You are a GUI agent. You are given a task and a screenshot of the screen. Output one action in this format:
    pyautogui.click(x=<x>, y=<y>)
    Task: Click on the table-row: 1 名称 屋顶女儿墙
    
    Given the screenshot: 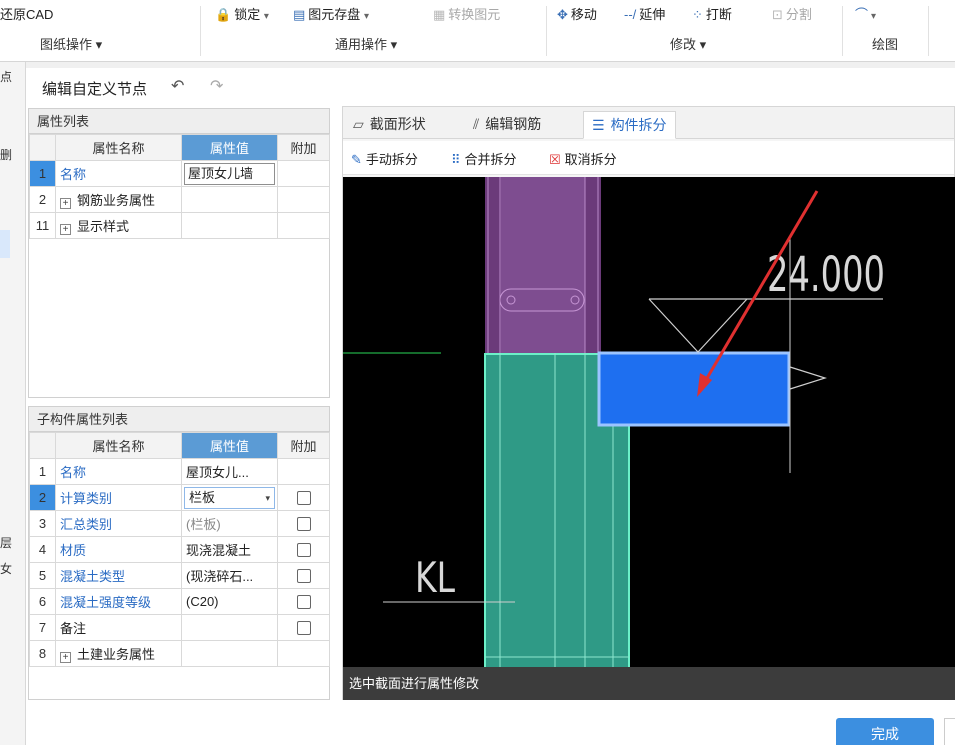 What is the action you would take?
    pyautogui.click(x=179, y=173)
    